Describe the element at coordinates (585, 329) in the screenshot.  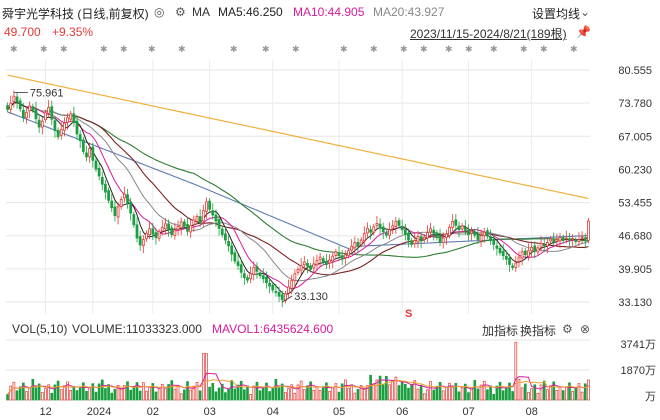
I see `close-icon: ⊗` at that location.